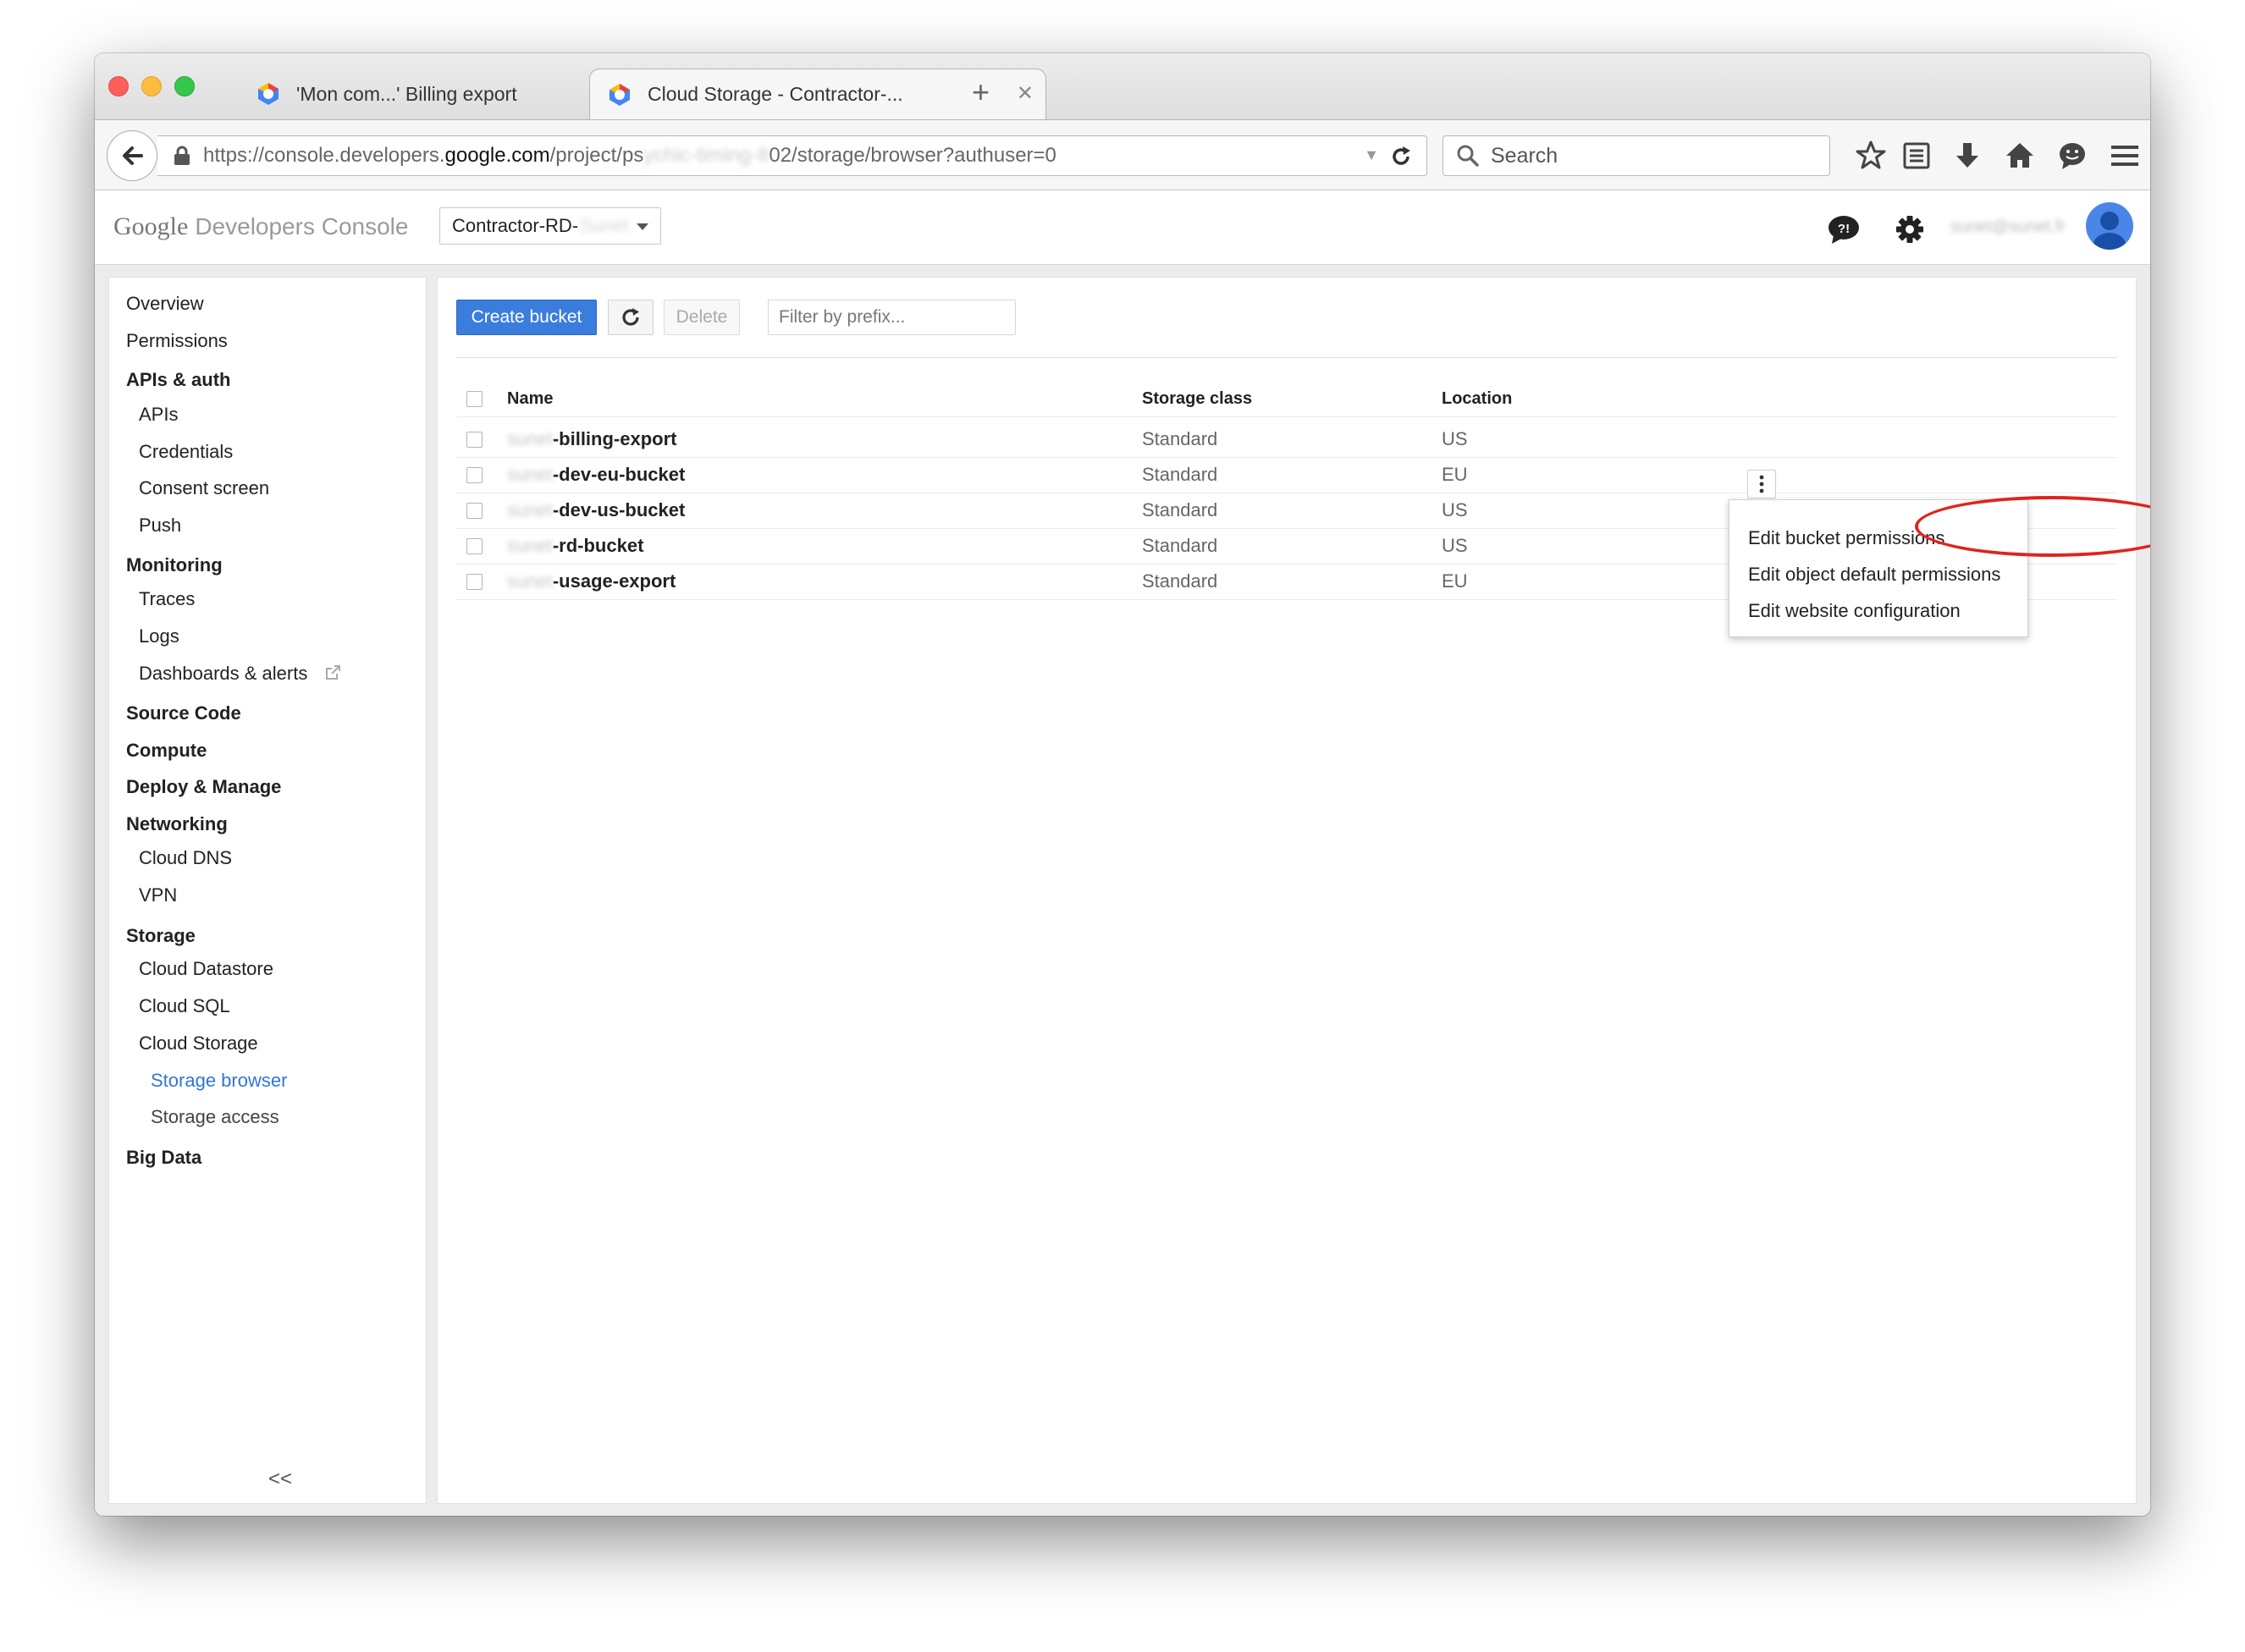  I want to click on column-header-storage-class: Storage class, so click(1197, 399).